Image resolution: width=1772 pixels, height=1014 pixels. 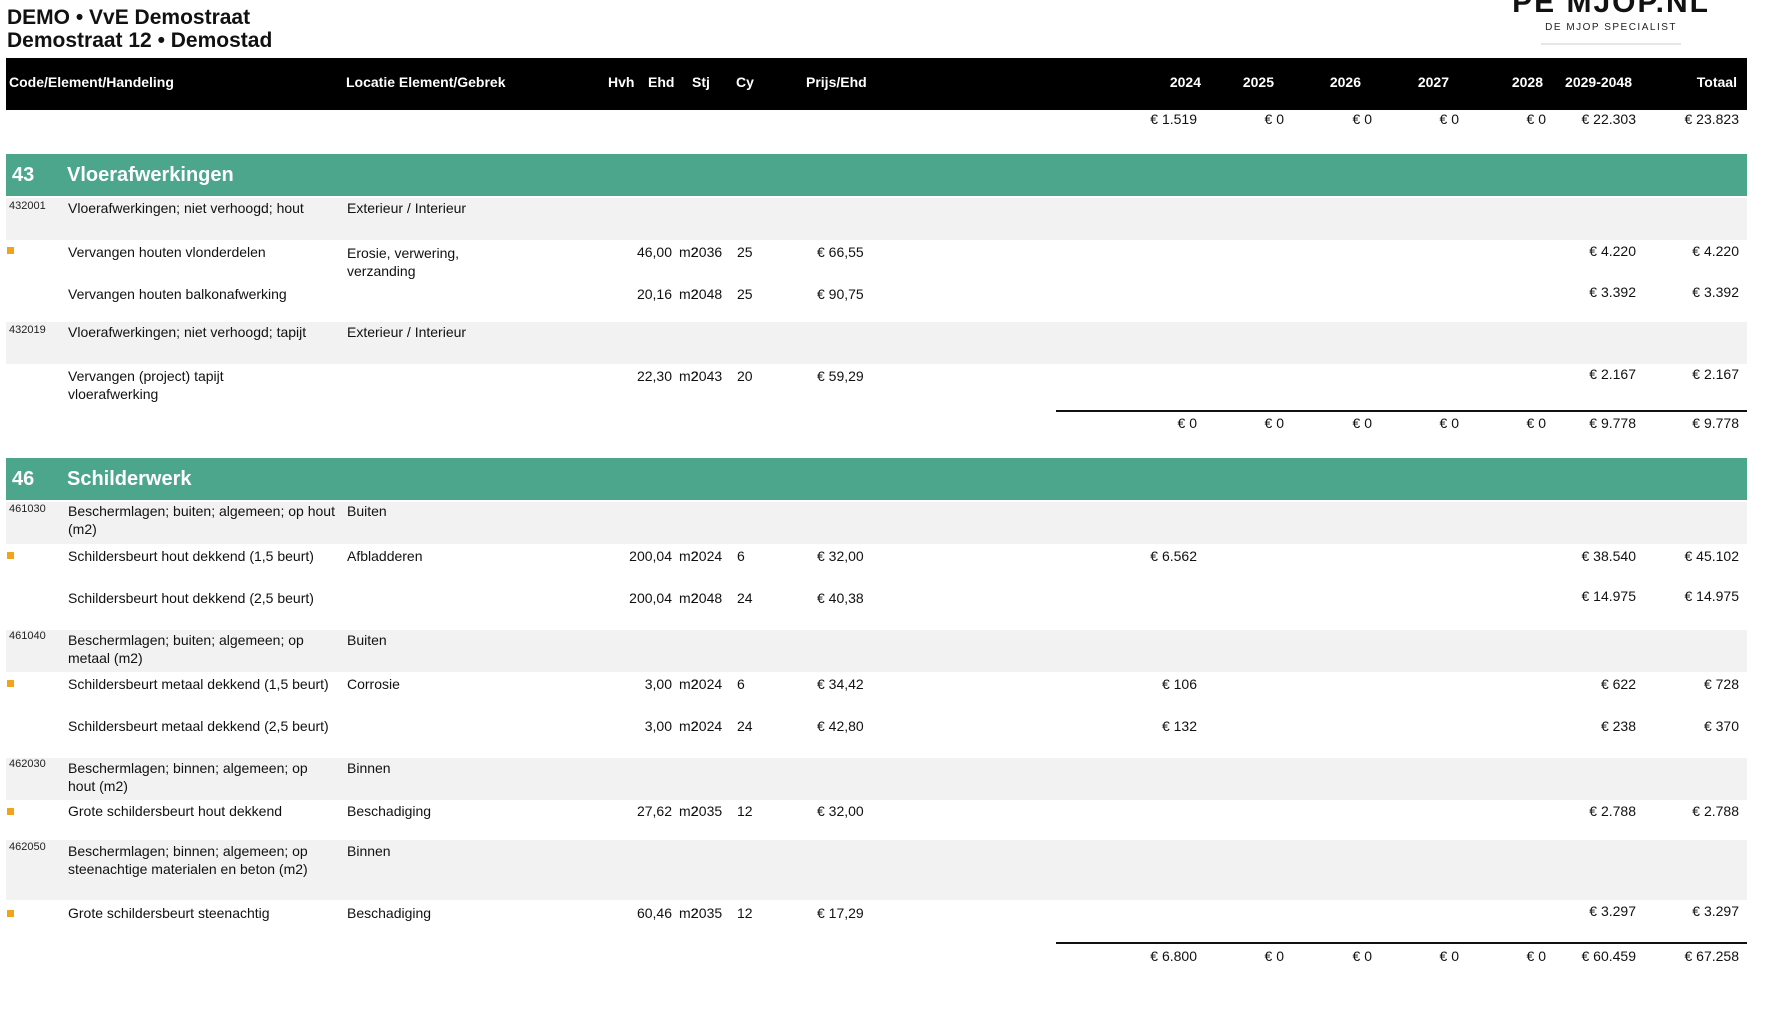 What do you see at coordinates (1173, 556) in the screenshot?
I see `action-2024: € 6.562` at bounding box center [1173, 556].